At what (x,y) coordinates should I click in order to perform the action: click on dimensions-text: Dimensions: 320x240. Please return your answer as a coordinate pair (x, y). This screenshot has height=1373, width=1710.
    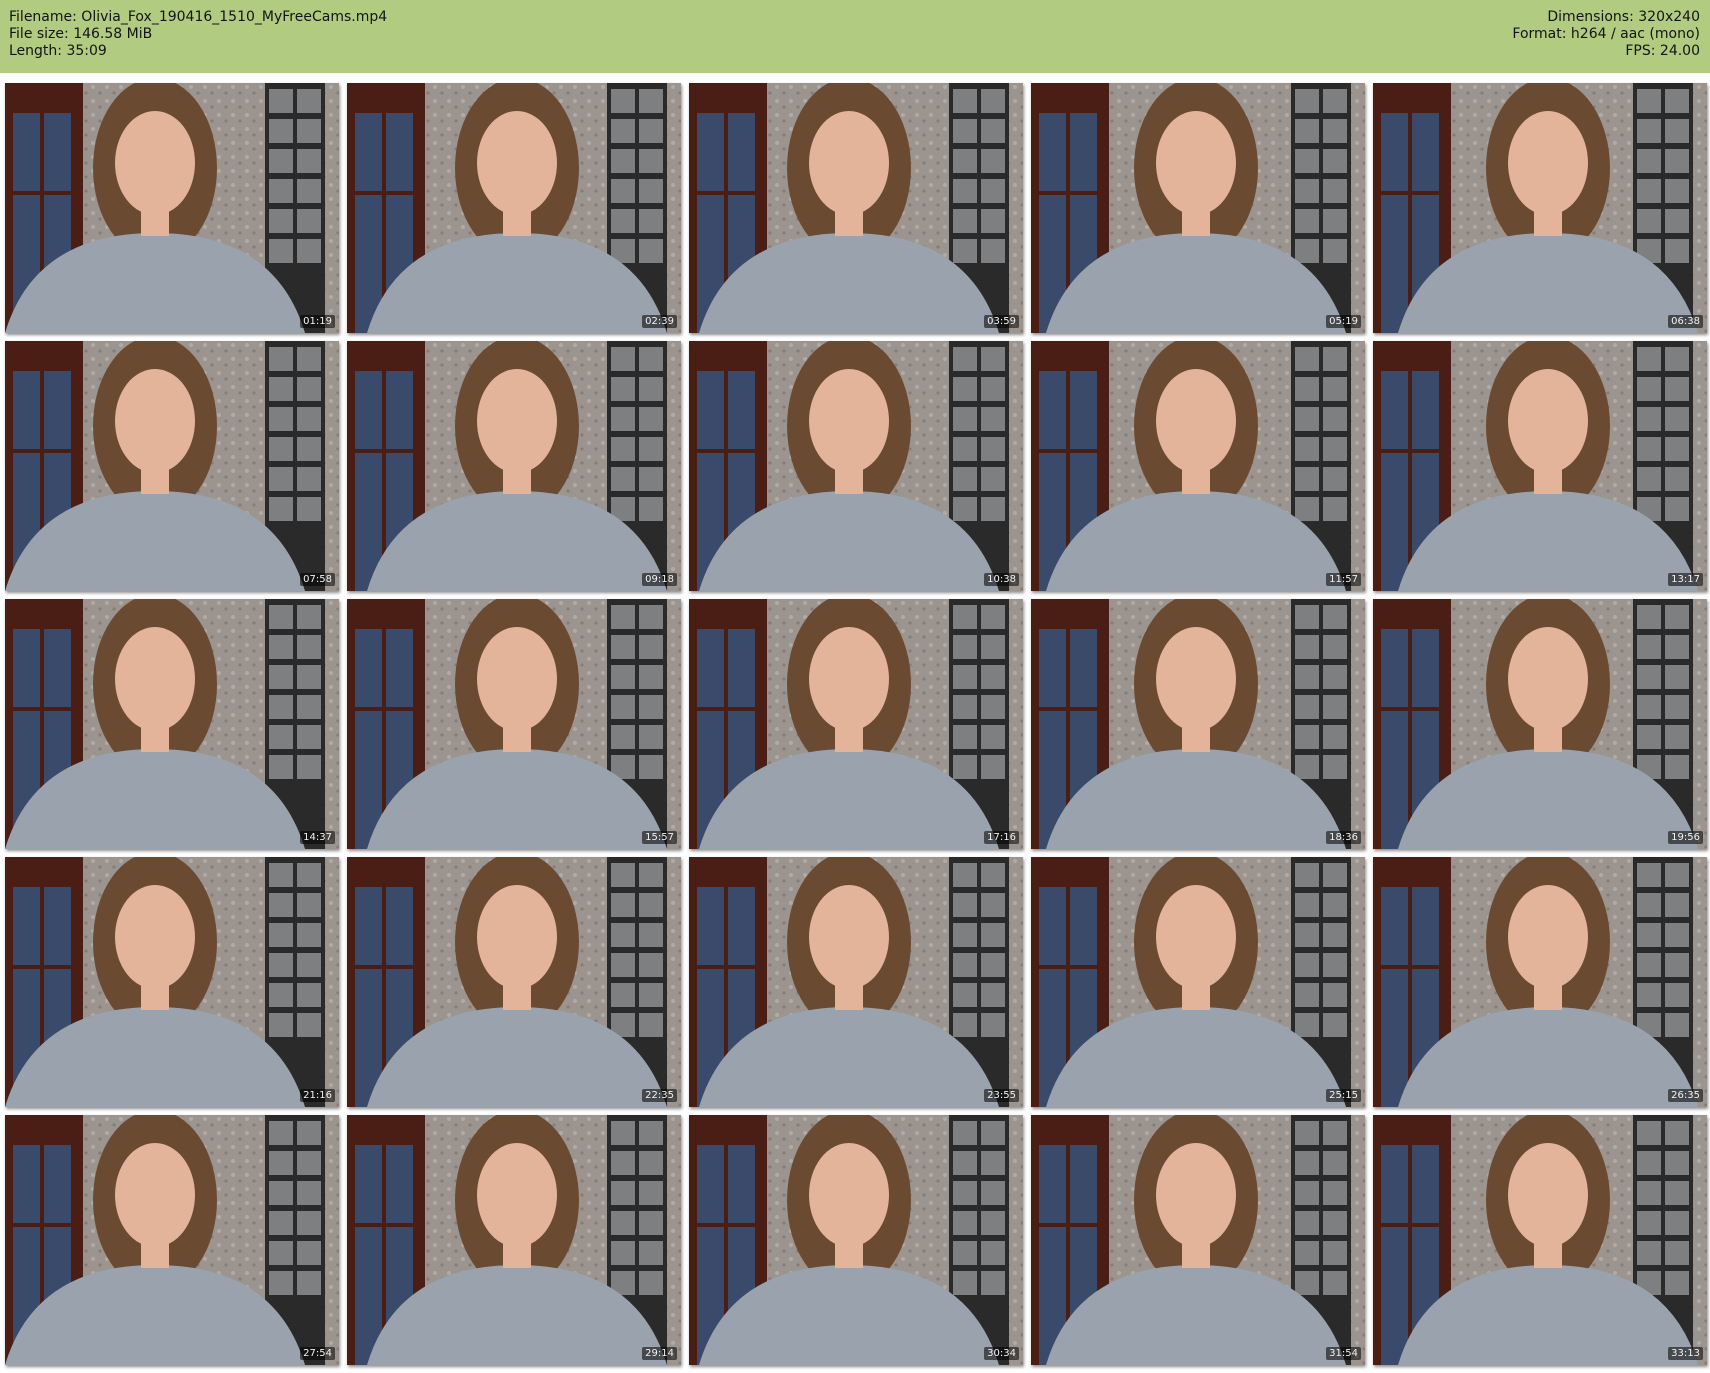
    Looking at the image, I should click on (1623, 17).